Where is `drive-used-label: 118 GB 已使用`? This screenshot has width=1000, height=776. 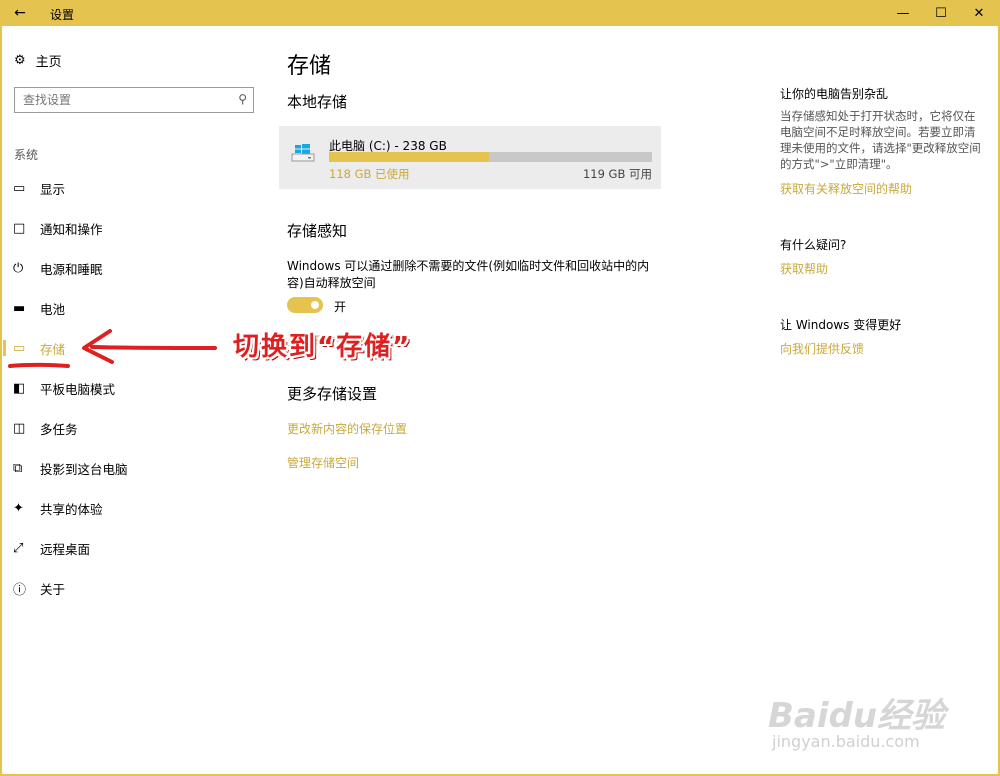 drive-used-label: 118 GB 已使用 is located at coordinates (369, 174).